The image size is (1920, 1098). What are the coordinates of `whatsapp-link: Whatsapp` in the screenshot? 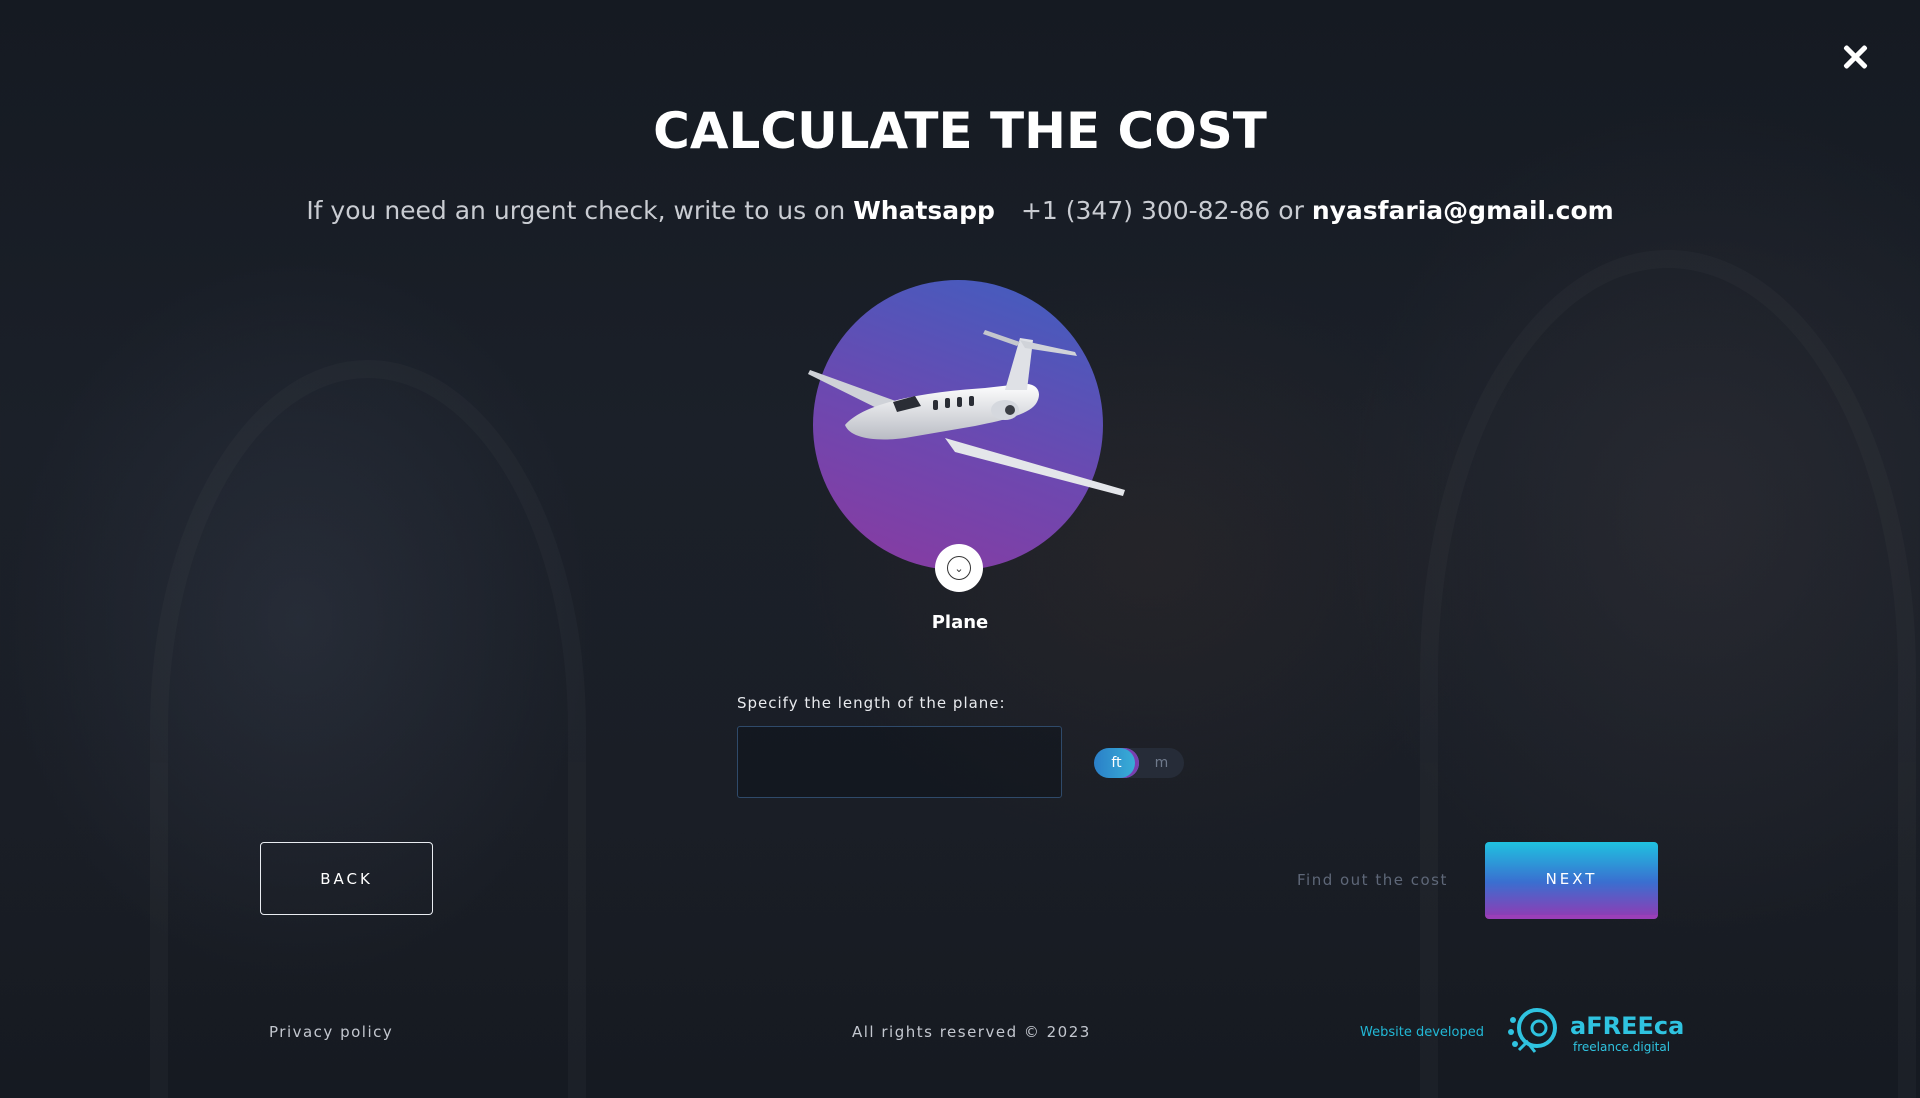 It's located at (924, 210).